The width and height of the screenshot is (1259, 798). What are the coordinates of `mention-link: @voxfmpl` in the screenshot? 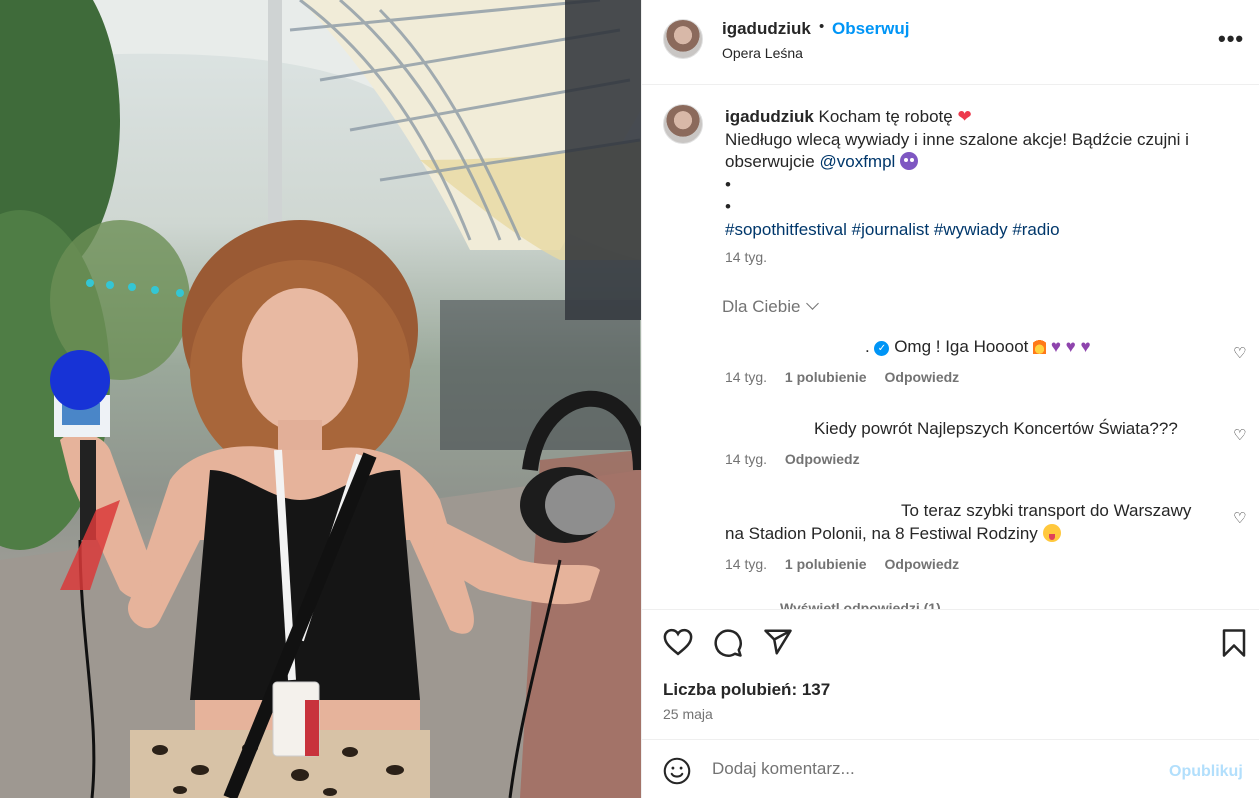 It's located at (858, 161).